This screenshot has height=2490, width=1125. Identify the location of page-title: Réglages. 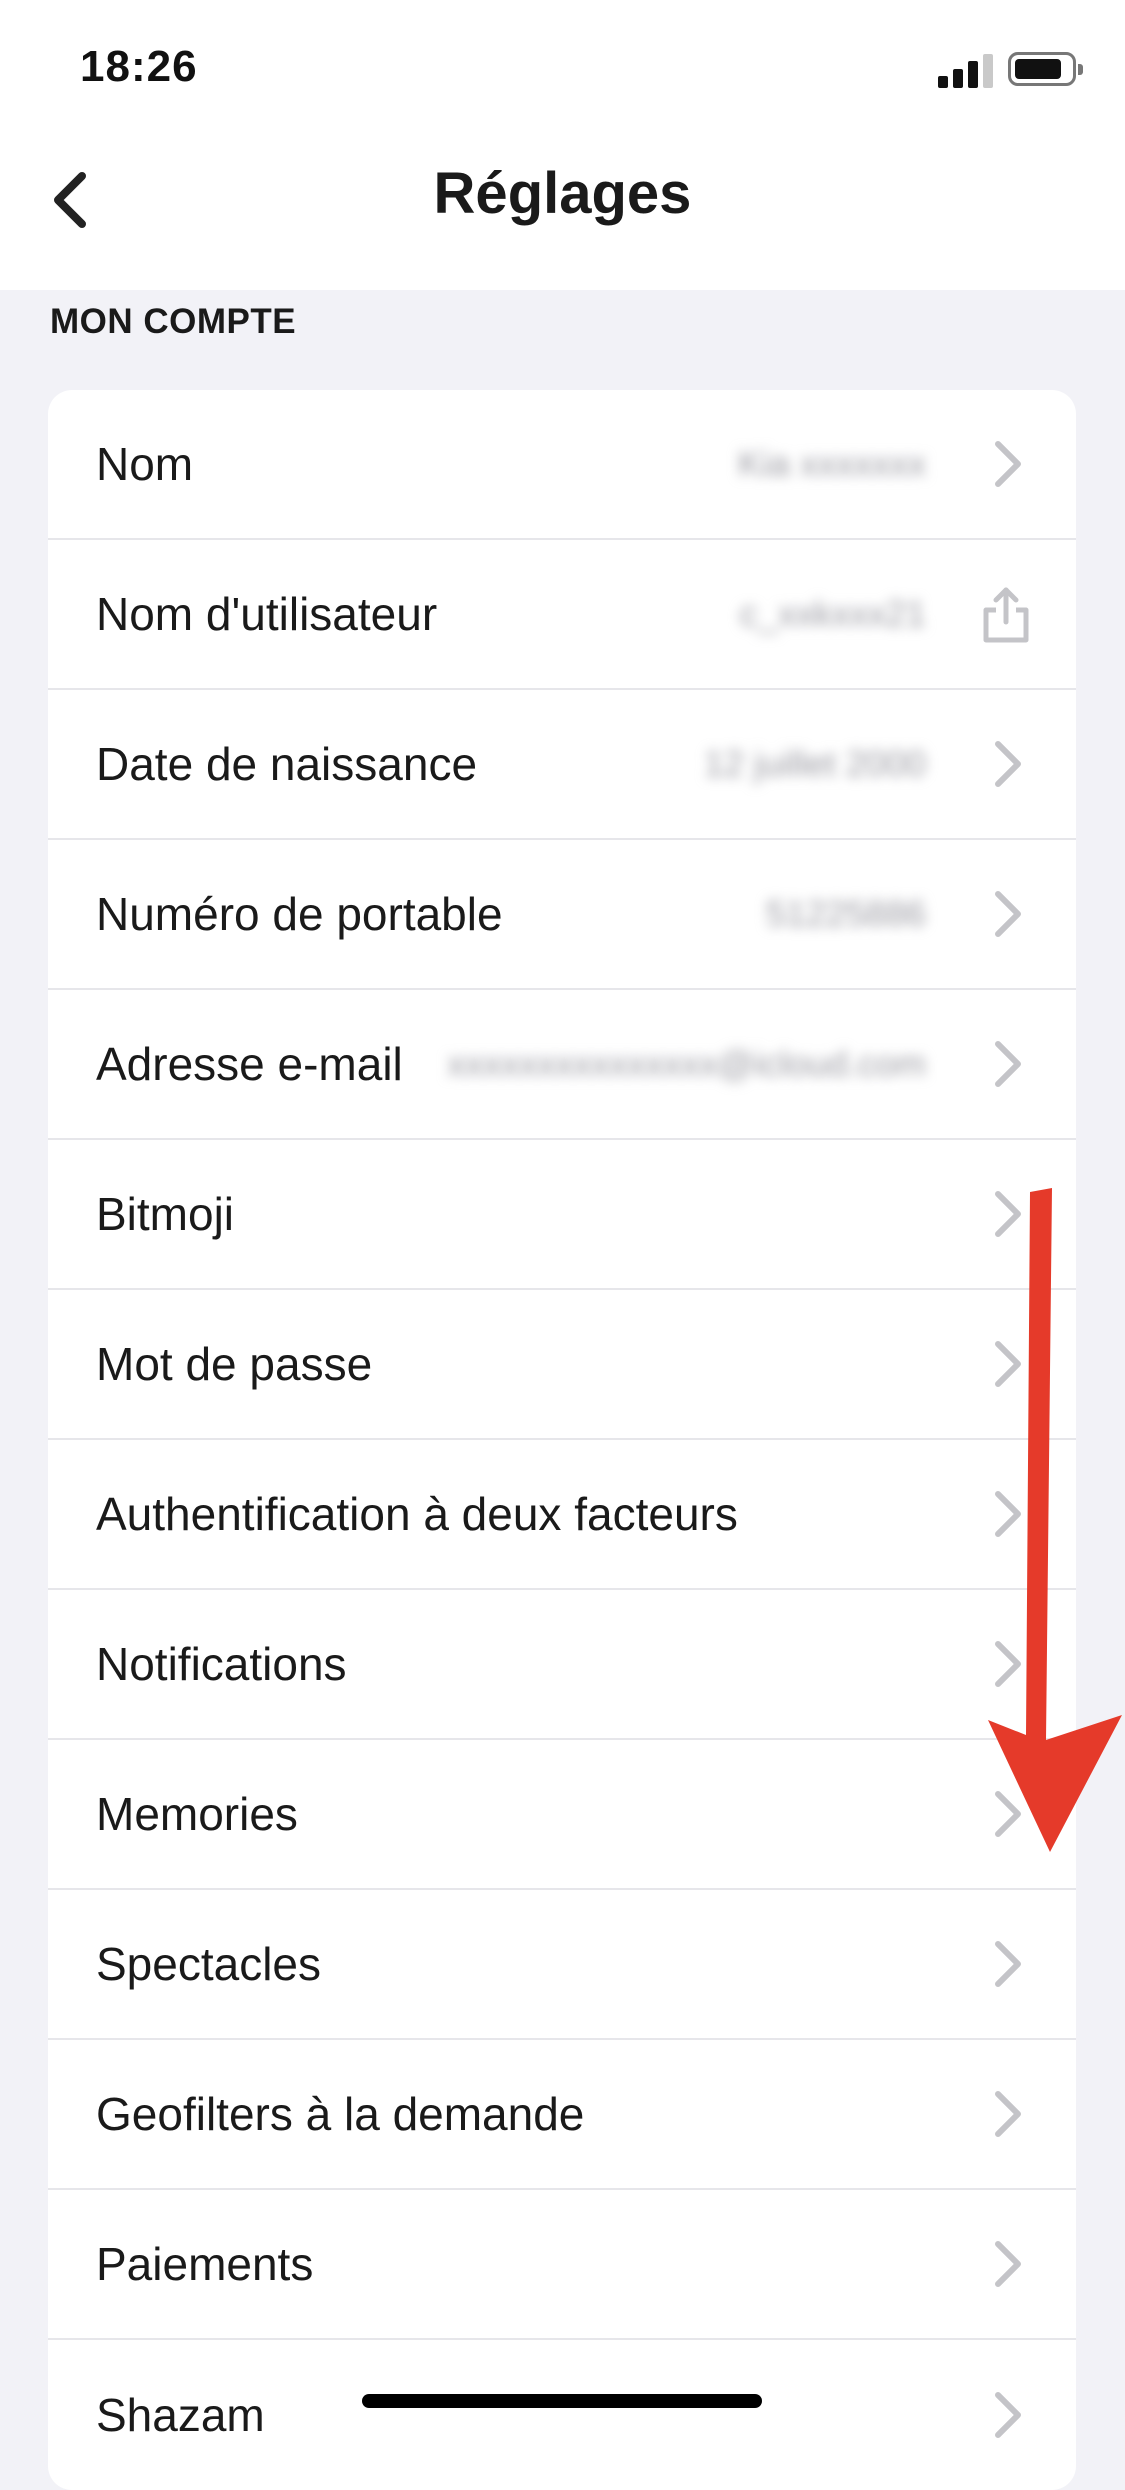
(562, 193).